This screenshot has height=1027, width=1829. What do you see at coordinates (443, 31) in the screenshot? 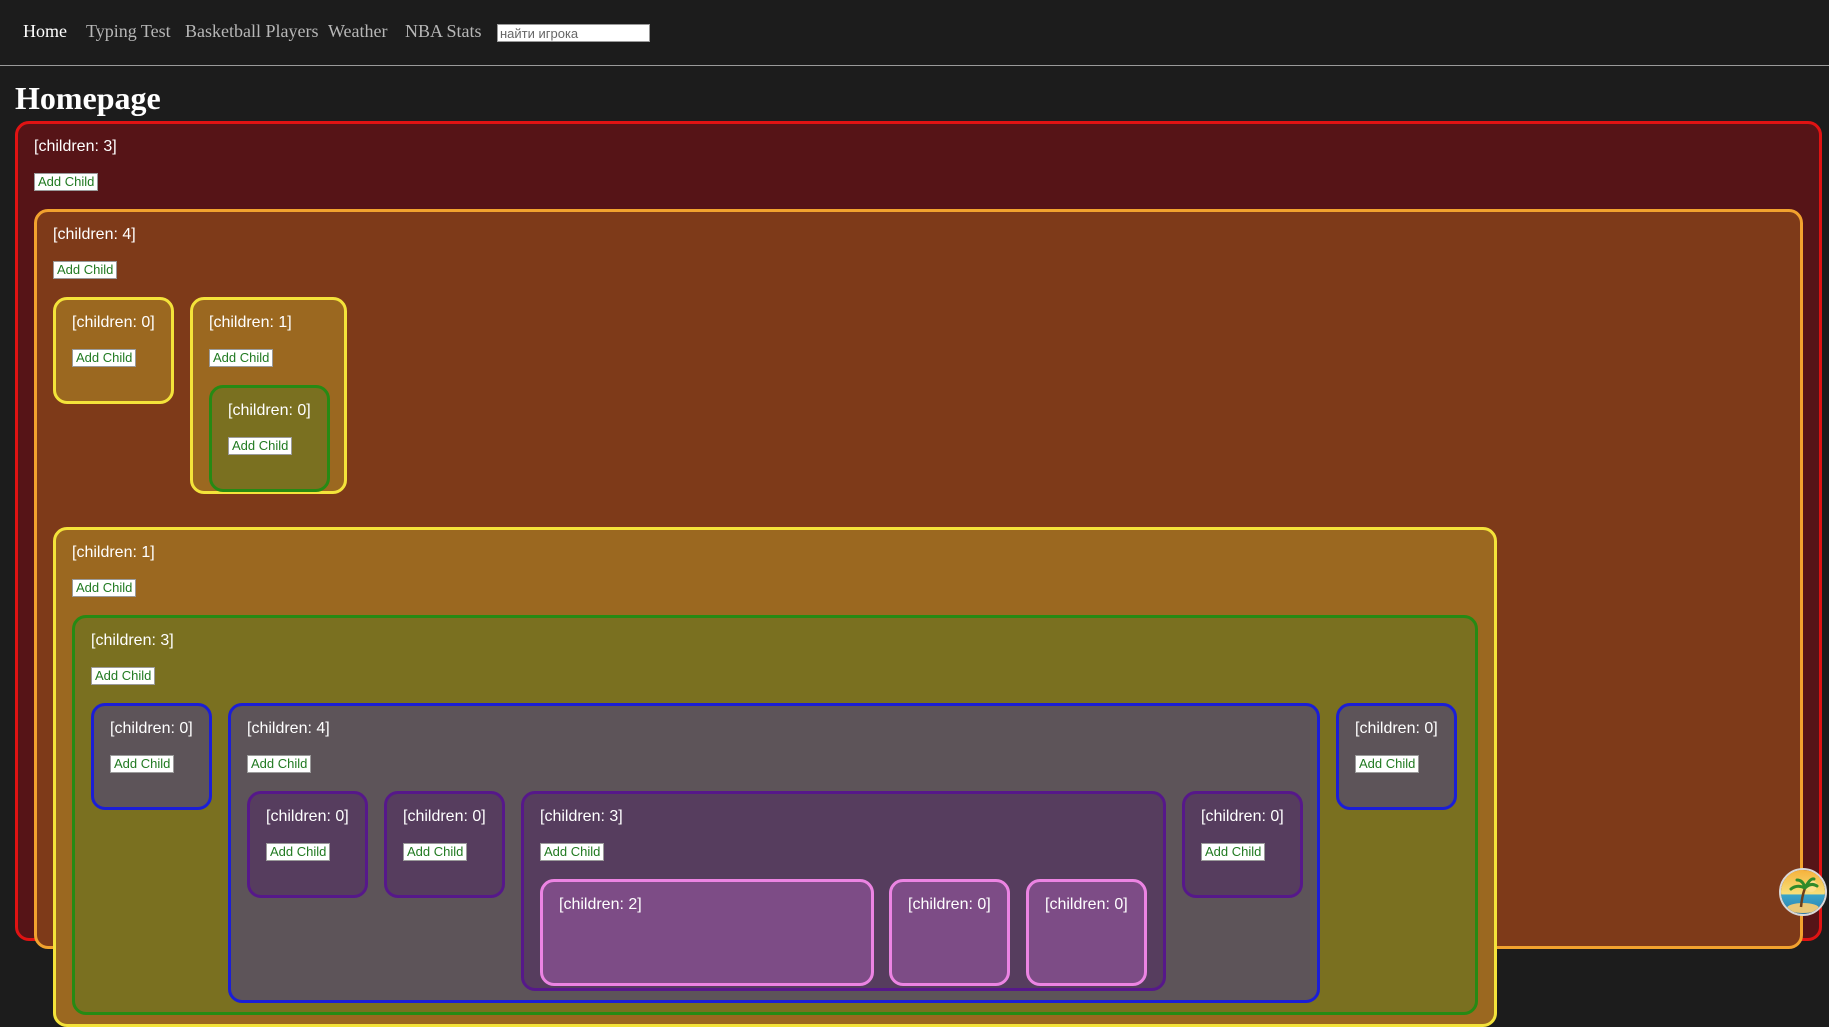
I see `nav-link-nba-stats: NBA Stats` at bounding box center [443, 31].